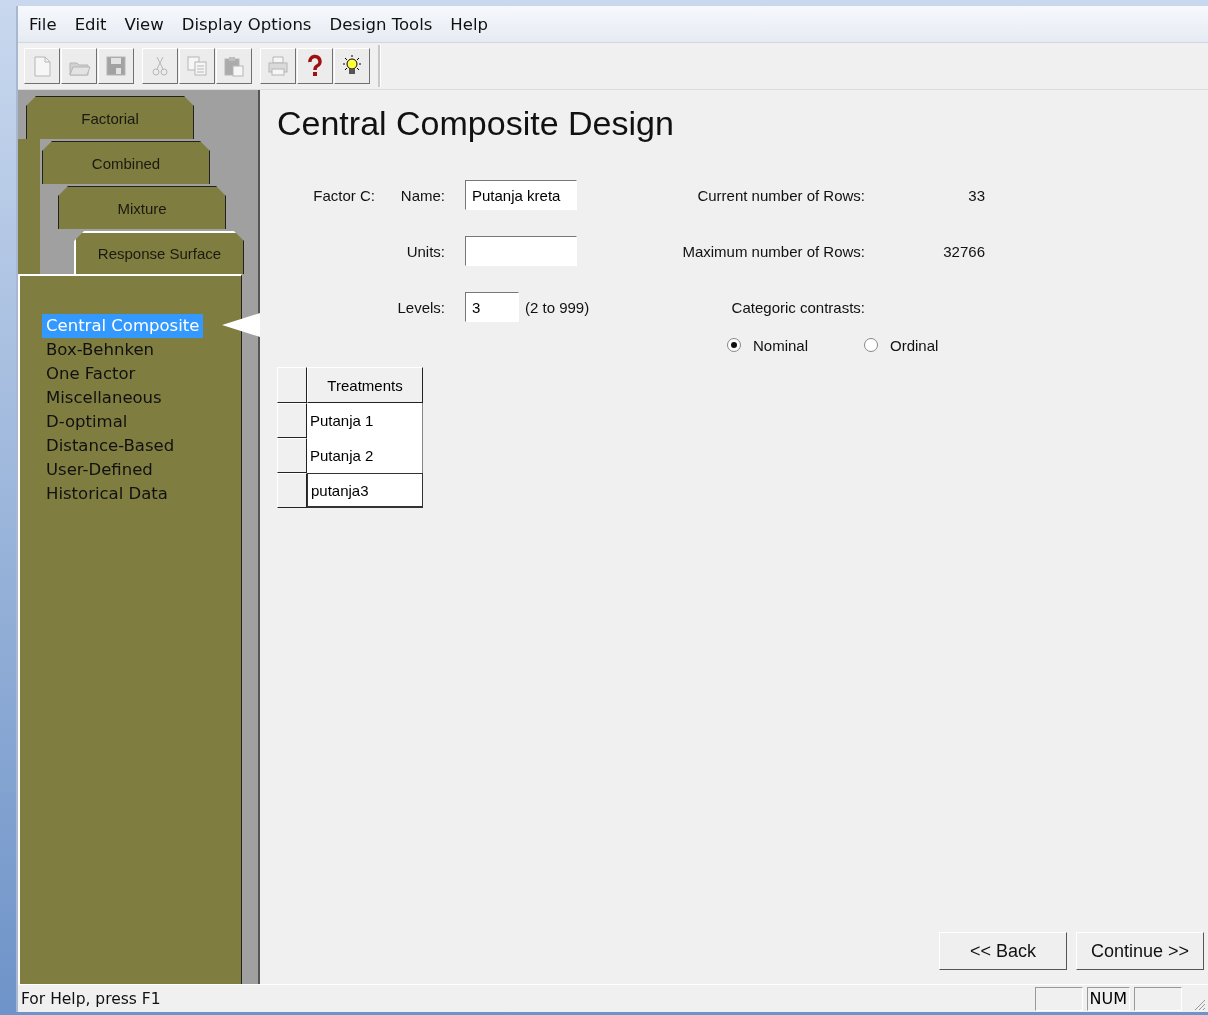  Describe the element at coordinates (248, 24) in the screenshot. I see `menu-item: Display Options` at that location.